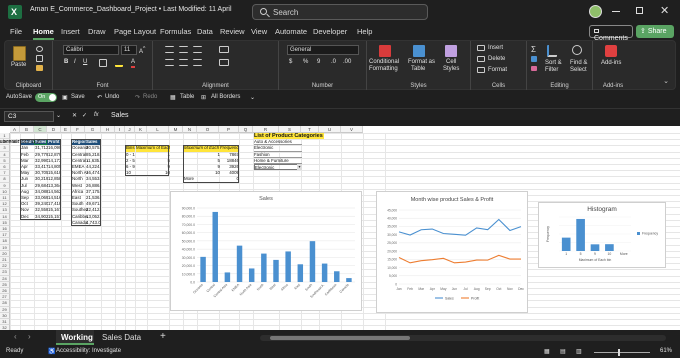 This screenshot has height=358, width=680. I want to click on bold-icon: B, so click(66, 62).